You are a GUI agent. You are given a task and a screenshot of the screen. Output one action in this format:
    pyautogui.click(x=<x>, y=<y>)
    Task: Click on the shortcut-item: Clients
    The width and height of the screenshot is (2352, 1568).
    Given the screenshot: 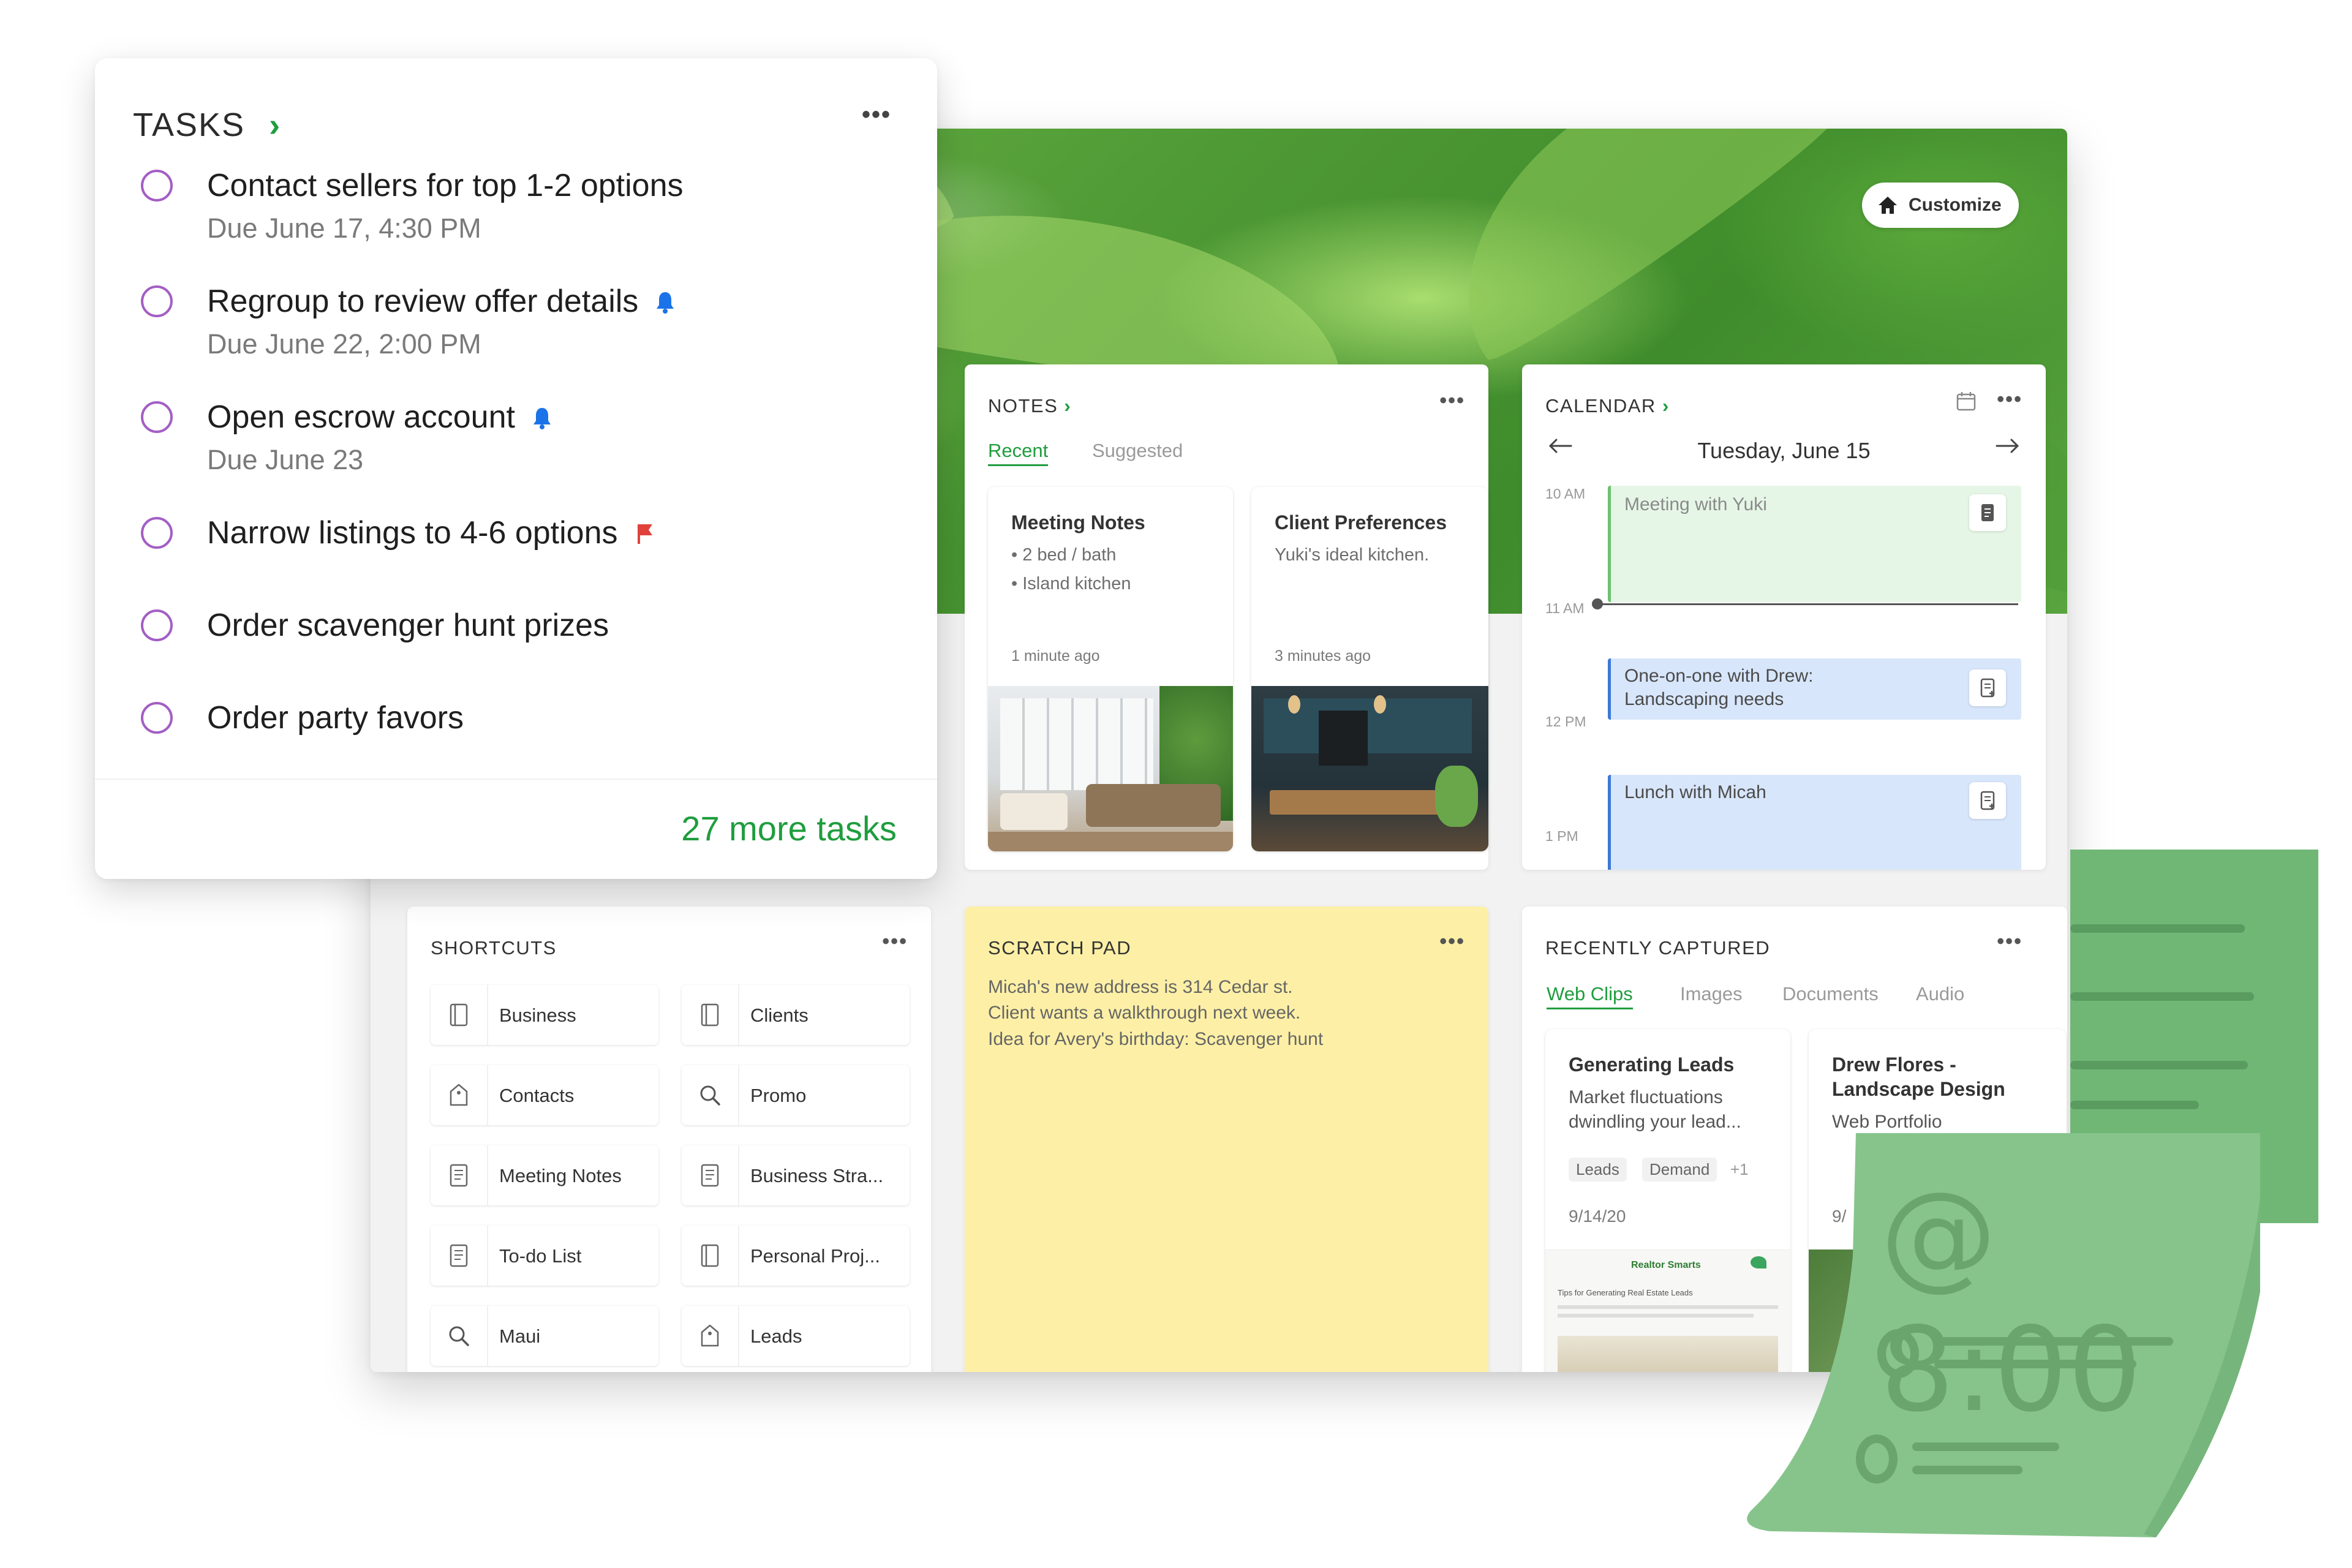 What is the action you would take?
    pyautogui.click(x=796, y=1015)
    